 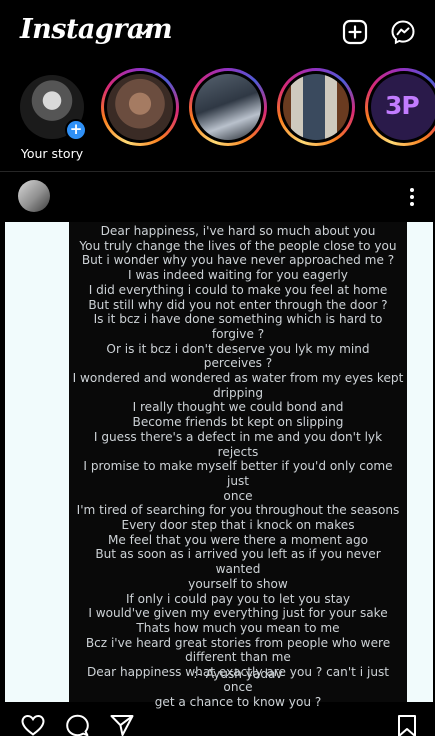 What do you see at coordinates (238, 495) in the screenshot?
I see `poem-line: once` at bounding box center [238, 495].